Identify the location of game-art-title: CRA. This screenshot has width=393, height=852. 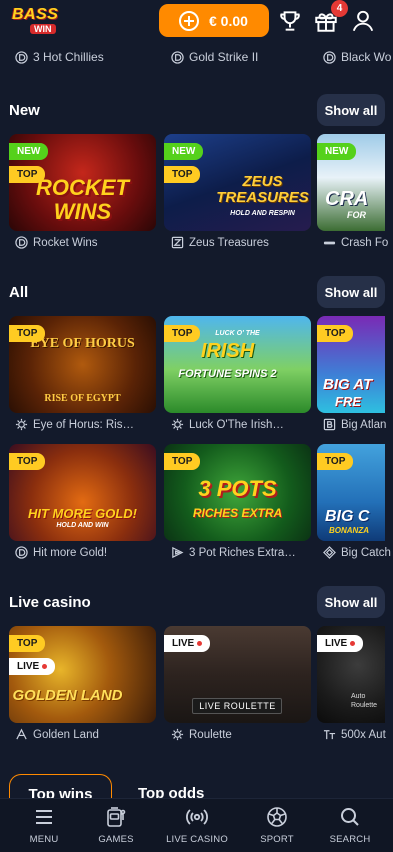
(347, 199).